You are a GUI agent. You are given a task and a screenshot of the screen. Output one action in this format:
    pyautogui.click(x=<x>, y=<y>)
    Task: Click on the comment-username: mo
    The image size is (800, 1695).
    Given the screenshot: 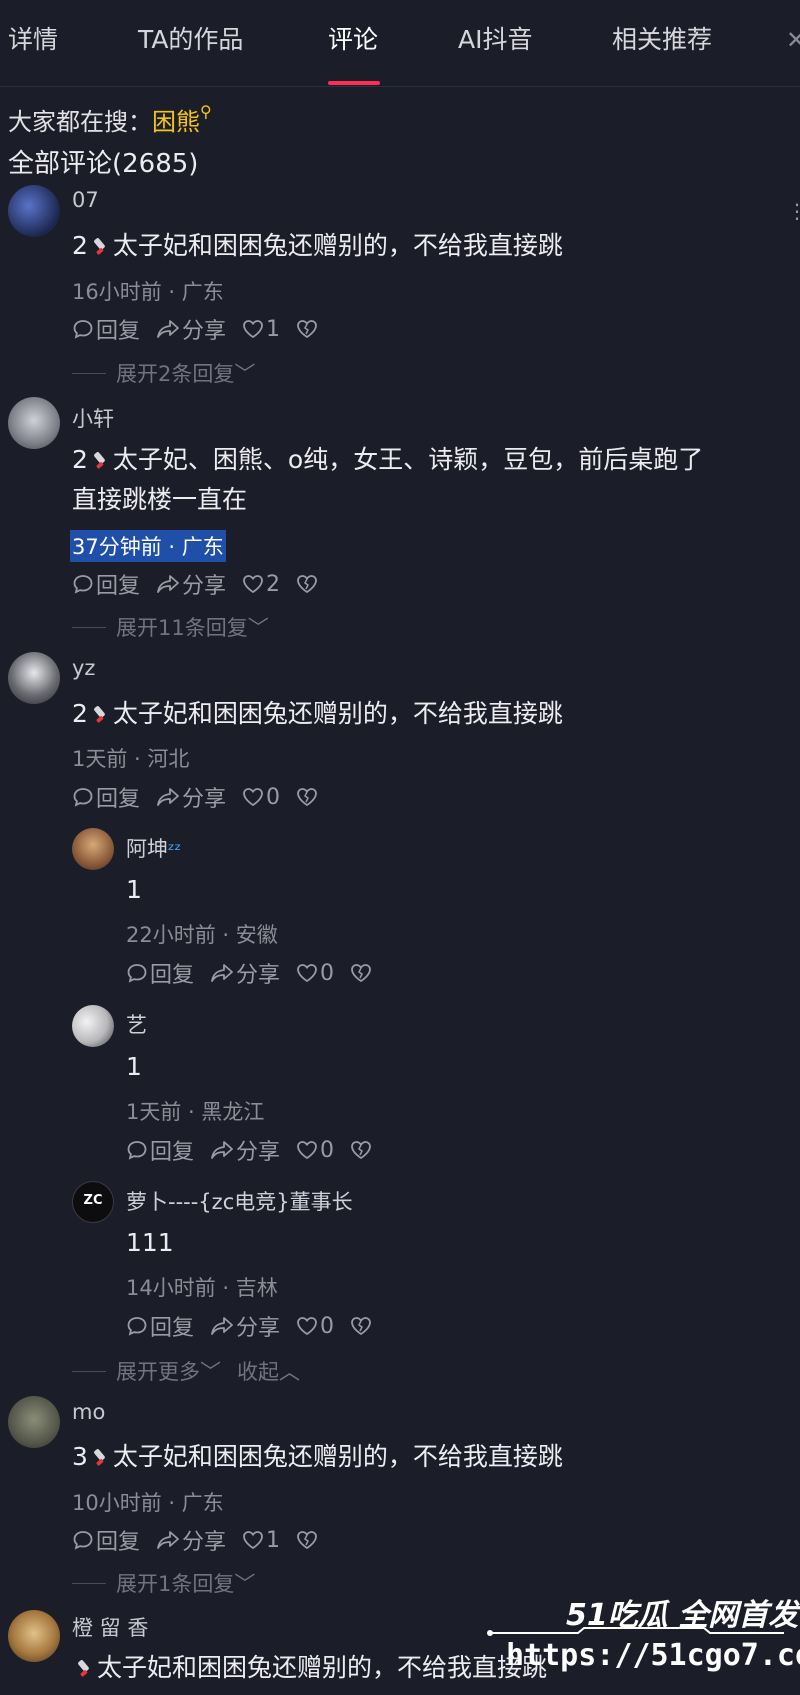 What is the action you would take?
    pyautogui.click(x=88, y=1412)
    